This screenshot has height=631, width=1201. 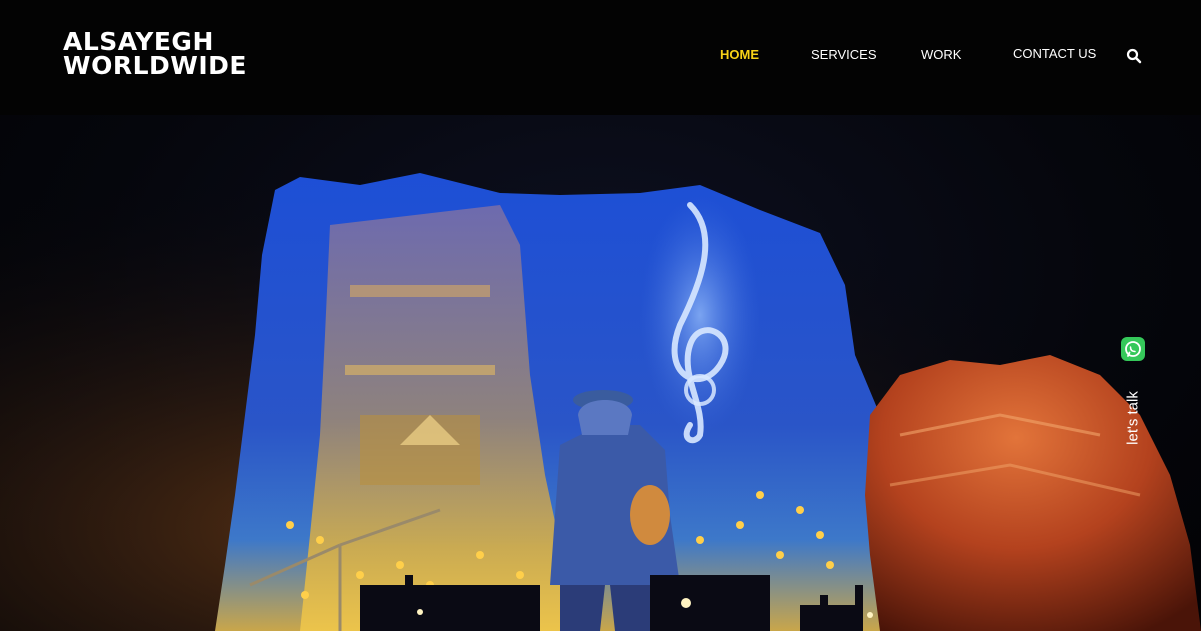 What do you see at coordinates (1054, 53) in the screenshot?
I see `nav-contact-us: CONTACT US` at bounding box center [1054, 53].